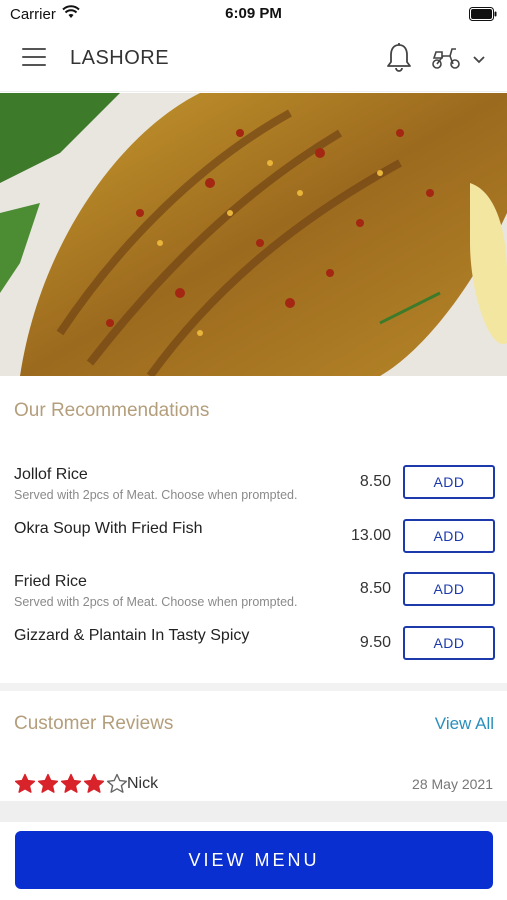 Image resolution: width=507 pixels, height=900 pixels. Describe the element at coordinates (253, 687) in the screenshot. I see `section-divider` at that location.